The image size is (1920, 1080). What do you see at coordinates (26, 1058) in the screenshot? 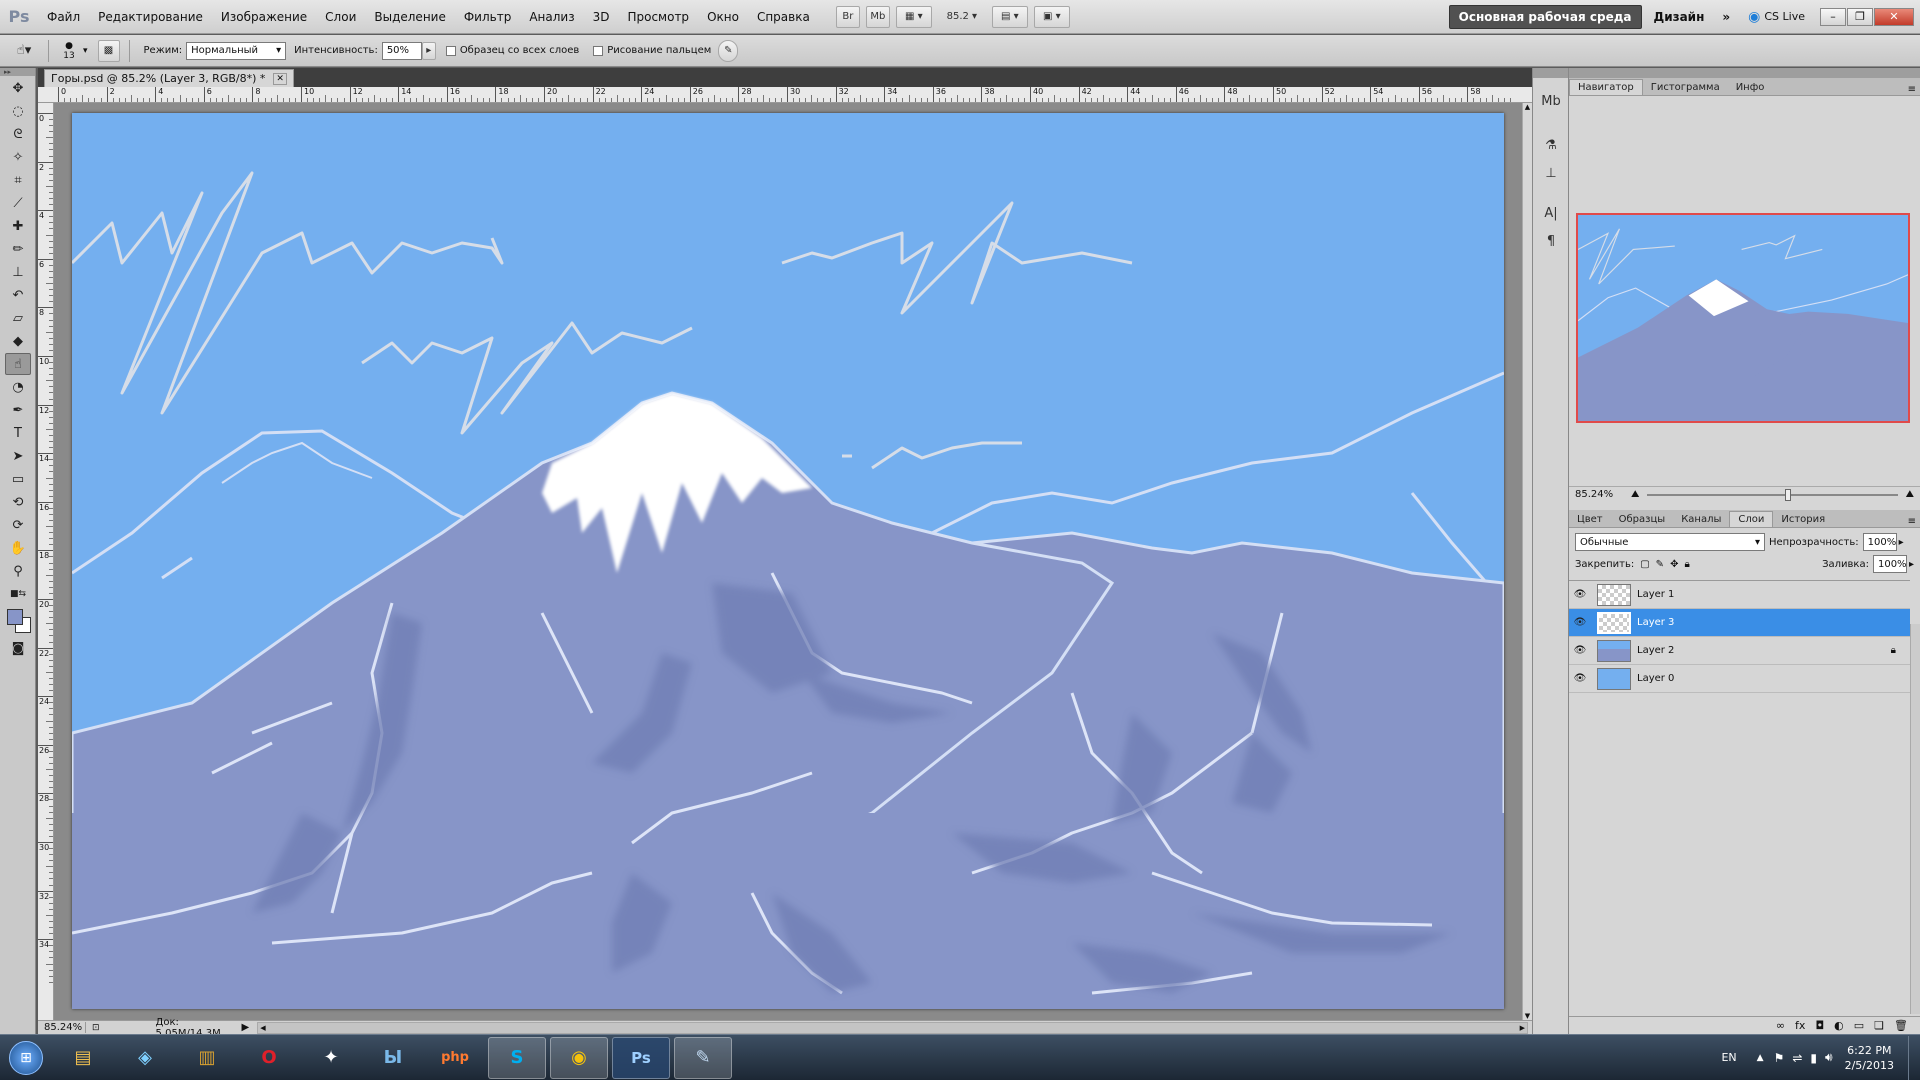
I see `start-button: ⊞` at bounding box center [26, 1058].